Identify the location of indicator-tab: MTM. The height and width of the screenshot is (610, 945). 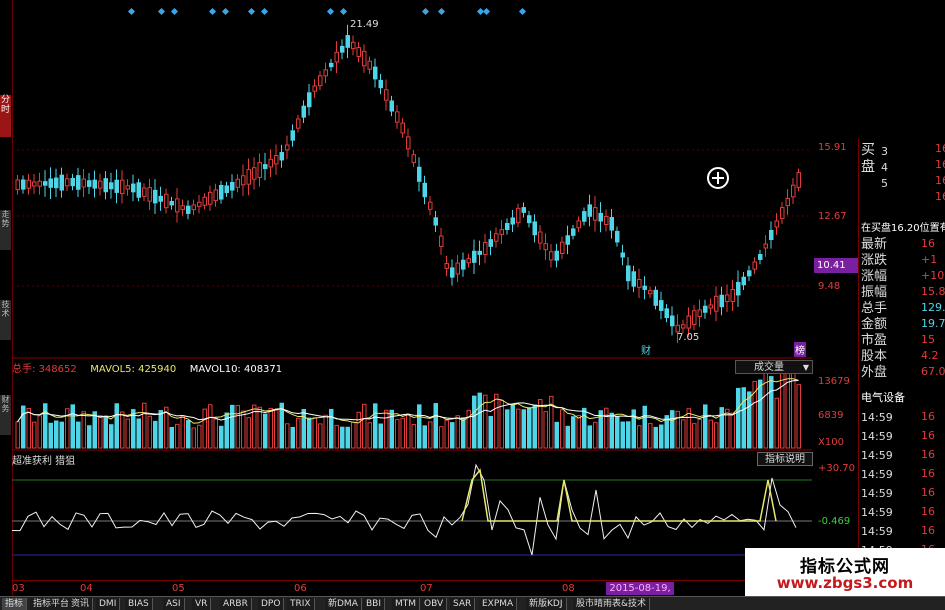
(406, 604).